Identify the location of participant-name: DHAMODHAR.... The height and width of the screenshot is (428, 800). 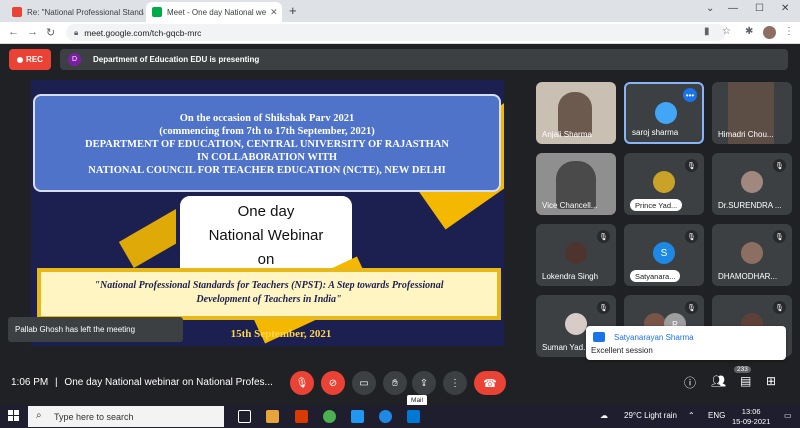
(748, 276).